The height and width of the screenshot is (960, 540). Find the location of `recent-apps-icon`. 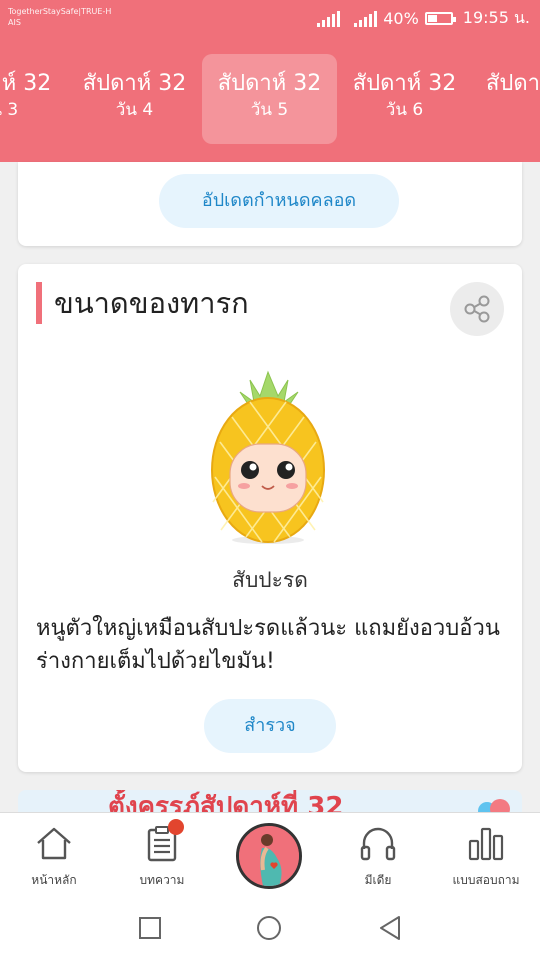

recent-apps-icon is located at coordinates (150, 928).